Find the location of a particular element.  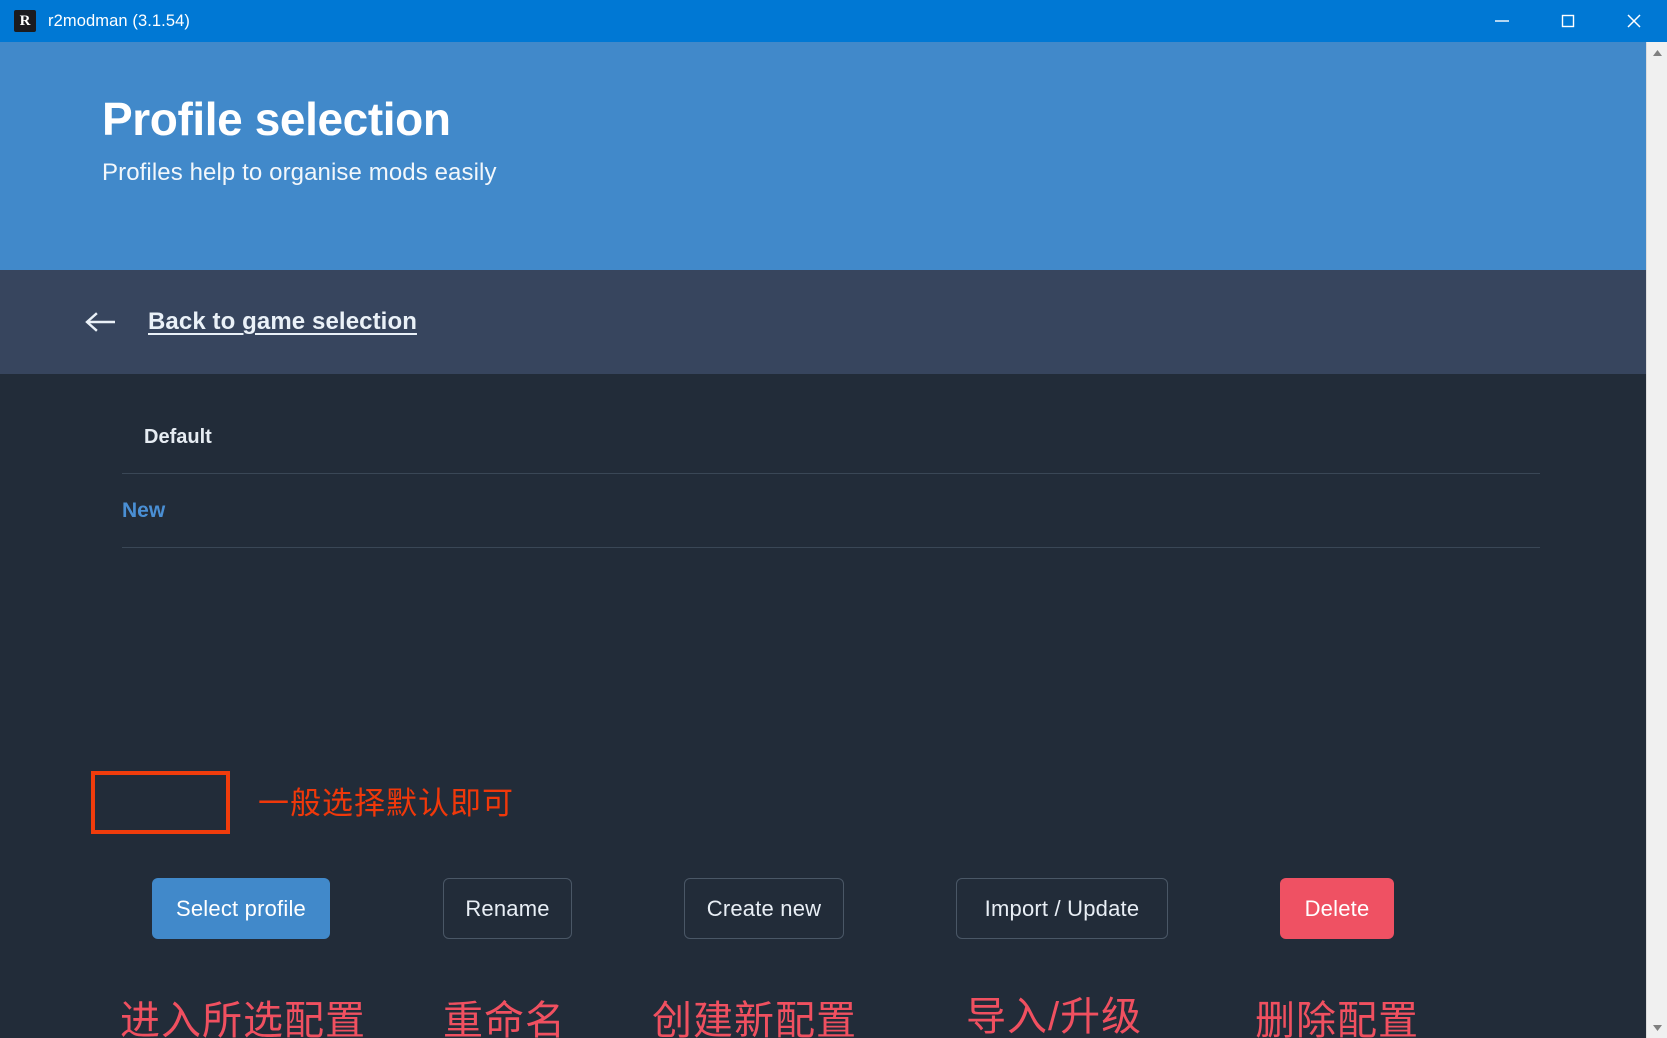

annotation-create-new: 创建新配置 is located at coordinates (754, 1018).